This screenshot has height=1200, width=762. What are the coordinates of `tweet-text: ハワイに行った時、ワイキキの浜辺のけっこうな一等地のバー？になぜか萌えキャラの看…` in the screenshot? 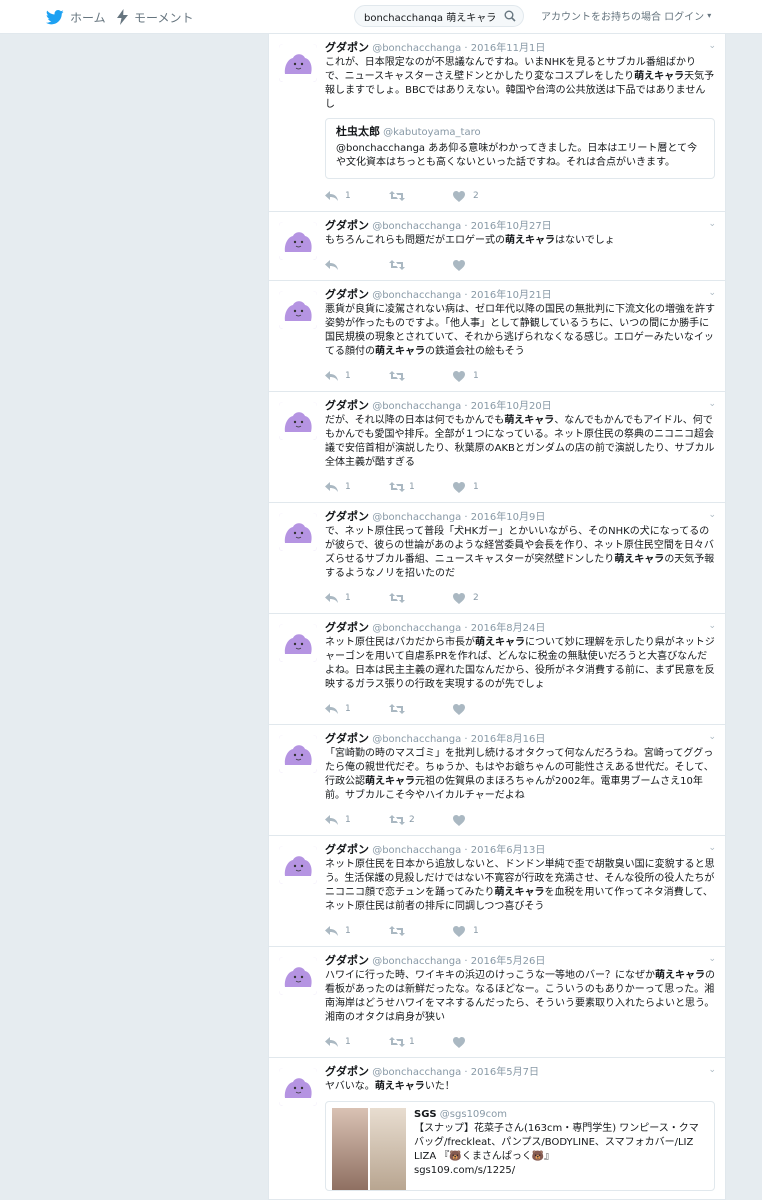 It's located at (520, 996).